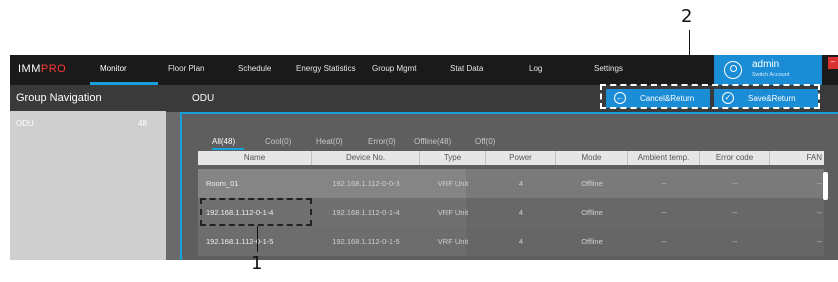  I want to click on app-logo: IMMPRO, so click(42, 69).